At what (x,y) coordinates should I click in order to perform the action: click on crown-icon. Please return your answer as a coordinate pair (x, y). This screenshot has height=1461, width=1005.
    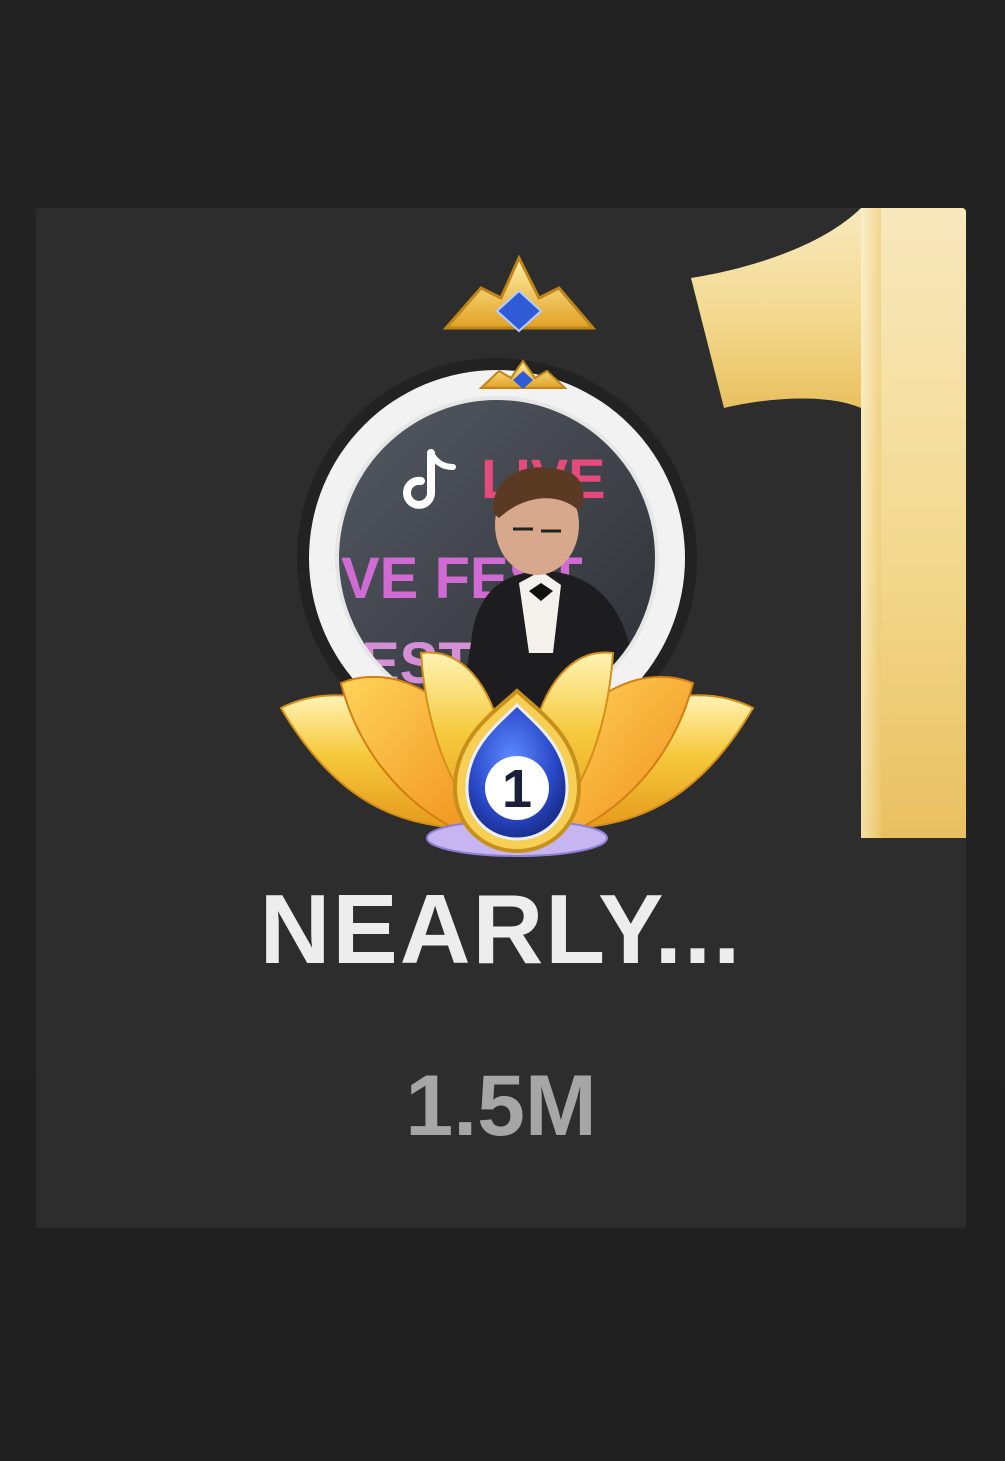
    Looking at the image, I should click on (519, 293).